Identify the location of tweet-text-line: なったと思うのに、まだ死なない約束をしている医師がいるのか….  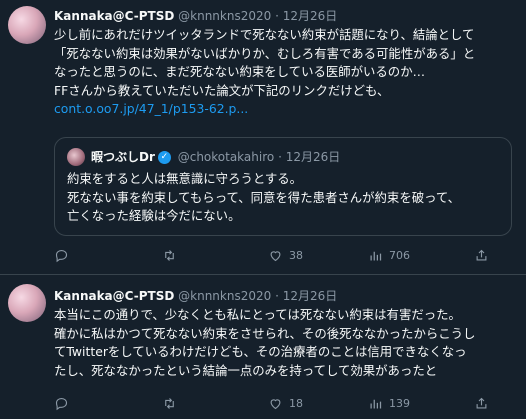
(239, 71).